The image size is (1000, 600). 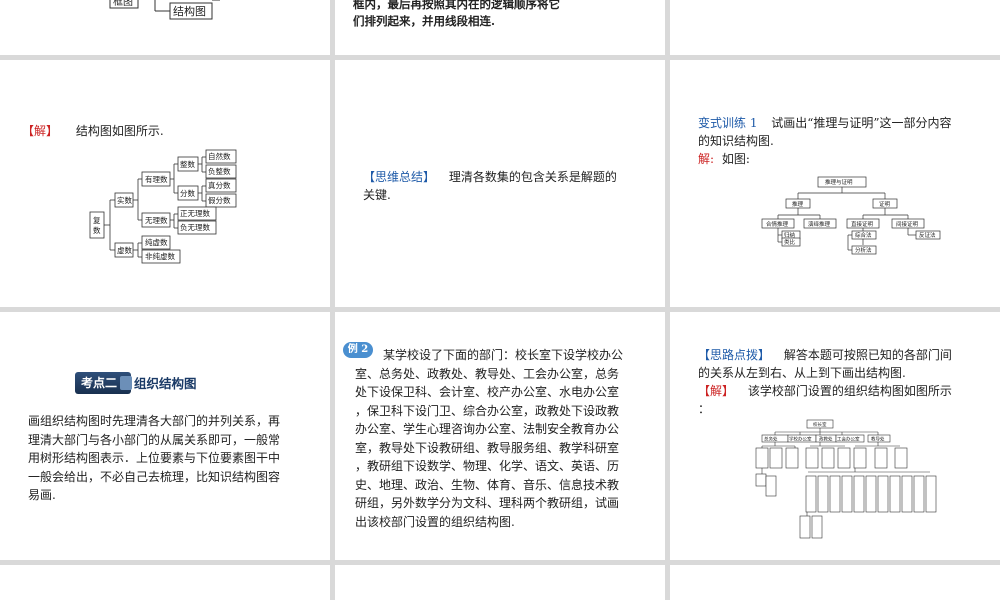 I want to click on hint-answer-tag: 【解】, so click(x=716, y=391).